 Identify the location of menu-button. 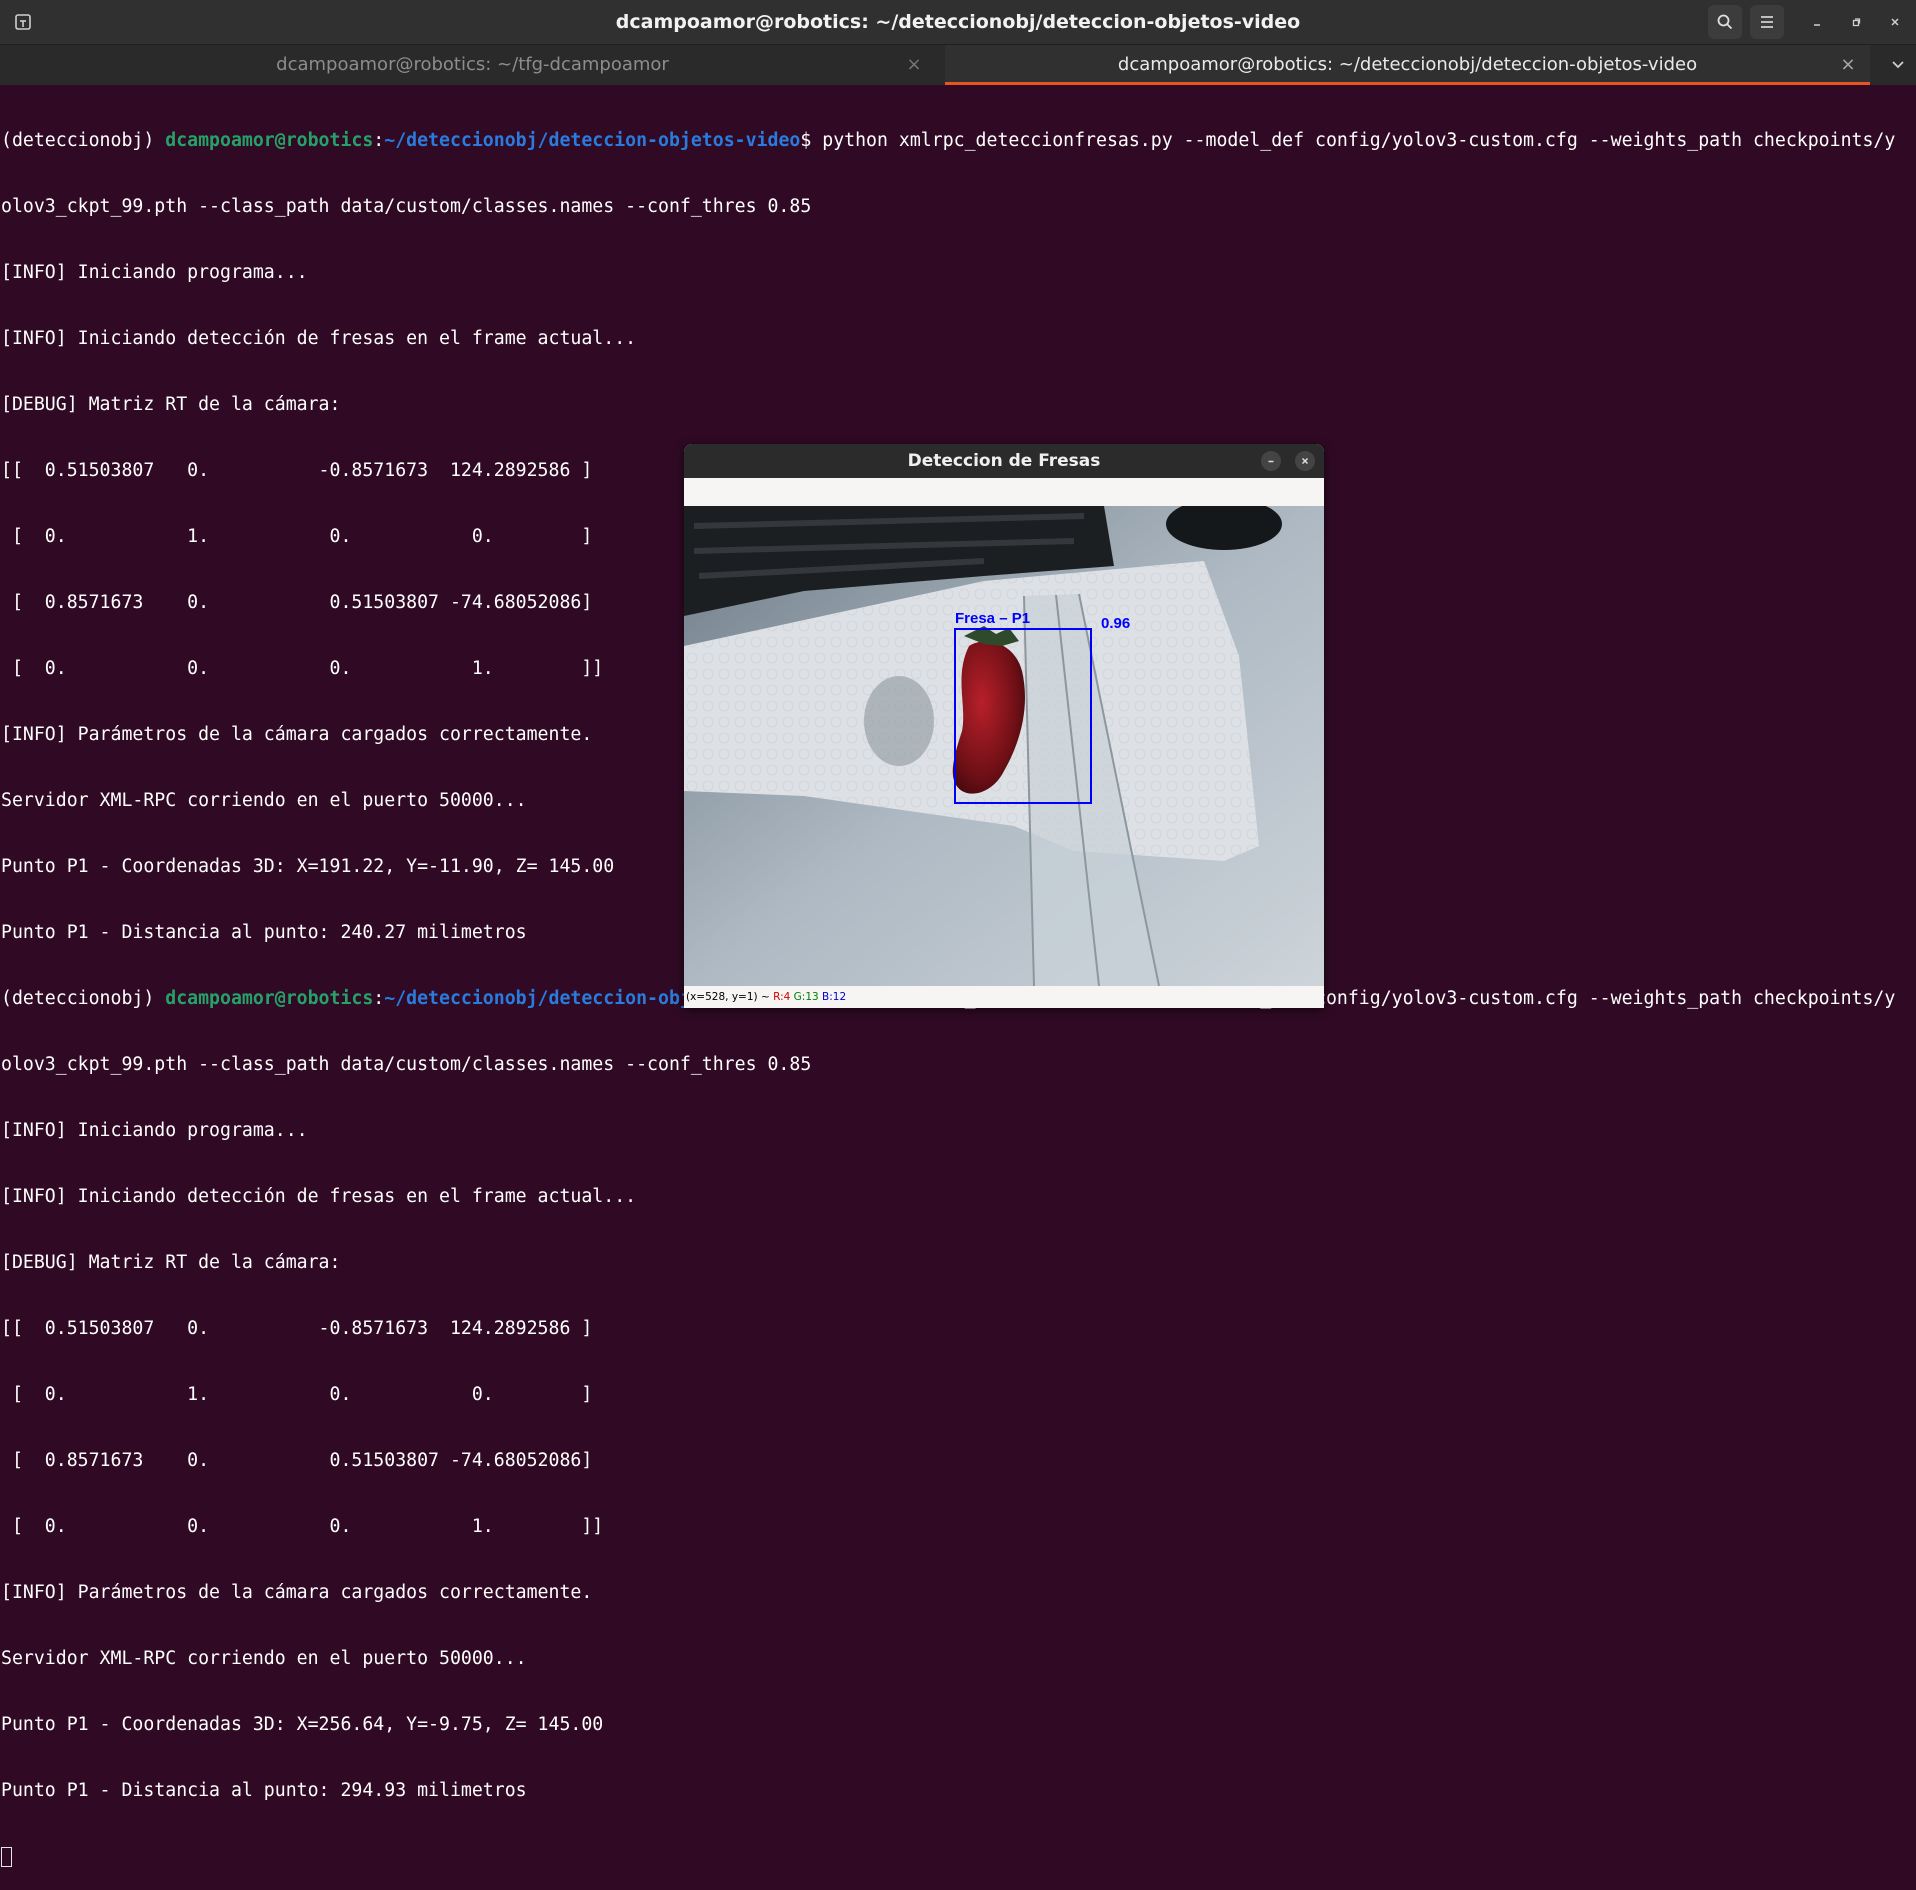
(1767, 22).